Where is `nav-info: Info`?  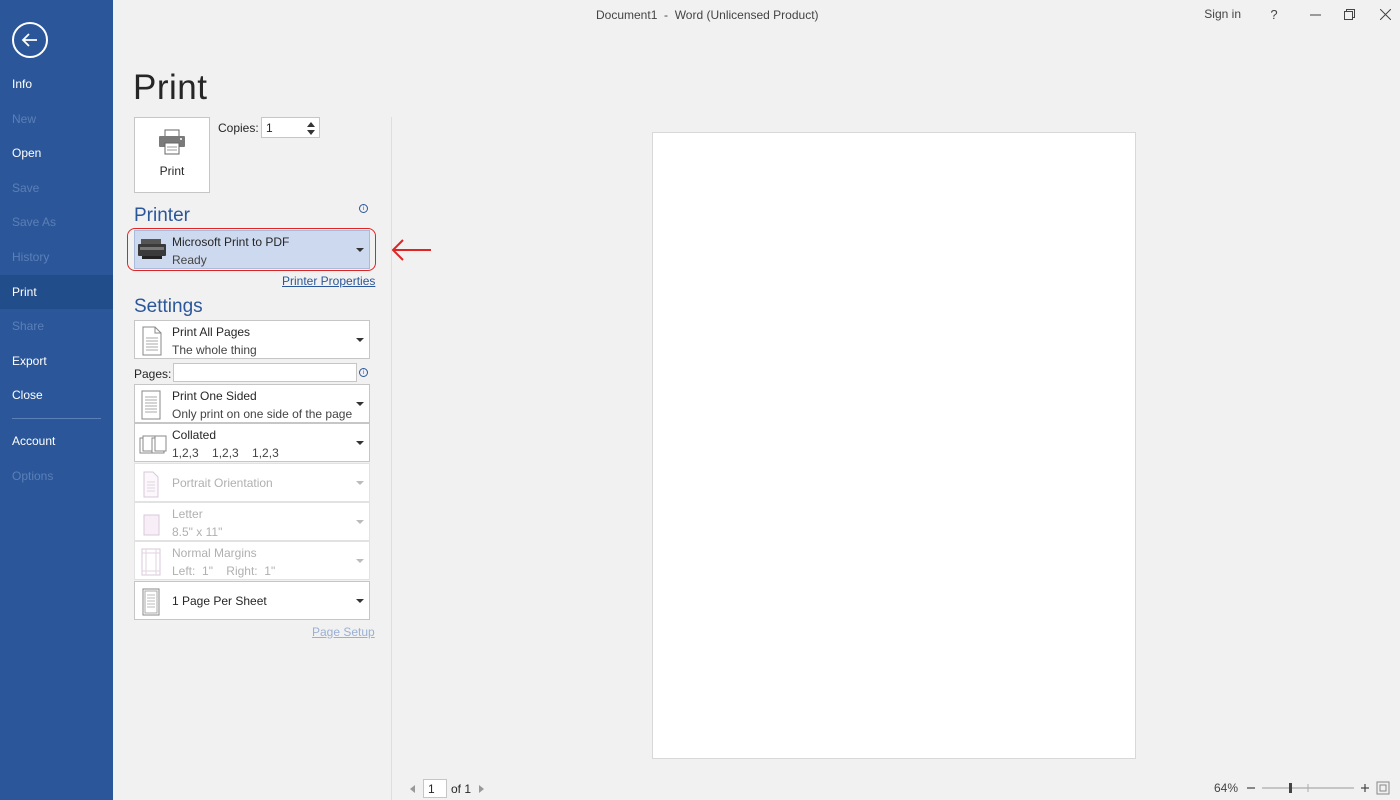
nav-info: Info is located at coordinates (56, 84).